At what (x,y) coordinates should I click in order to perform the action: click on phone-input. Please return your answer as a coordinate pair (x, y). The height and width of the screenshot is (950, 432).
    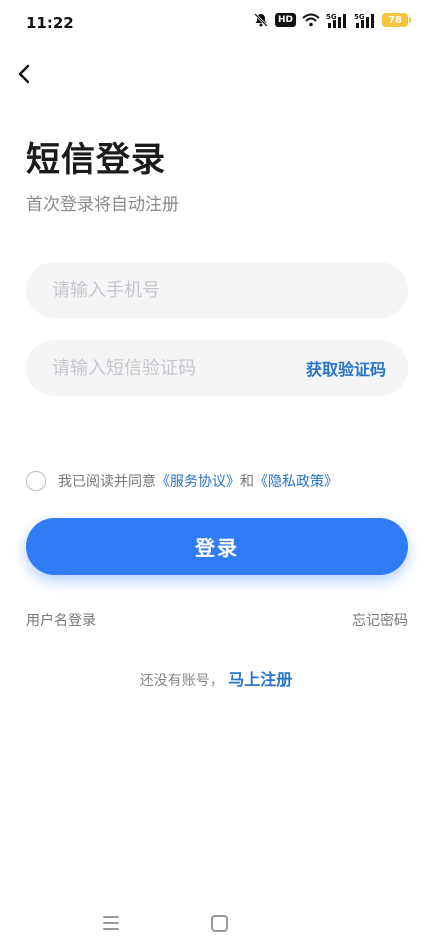
    Looking at the image, I should click on (172, 290).